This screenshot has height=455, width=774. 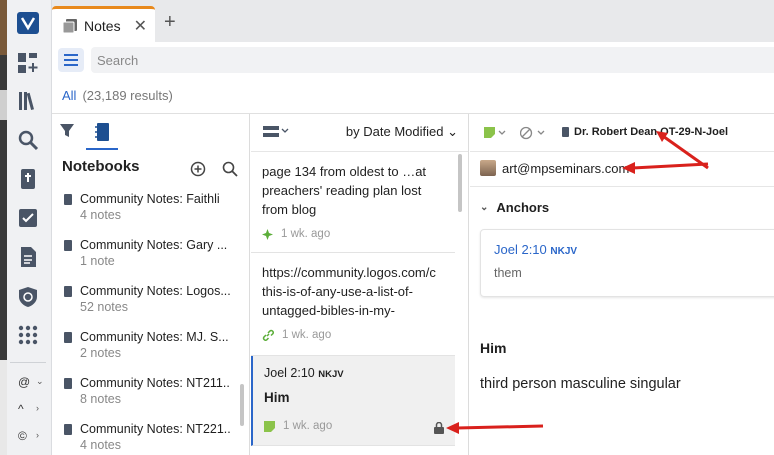 What do you see at coordinates (353, 401) in the screenshot?
I see `note-item-selected: Joel 2:10 NKJV Him 1 wk. ago` at bounding box center [353, 401].